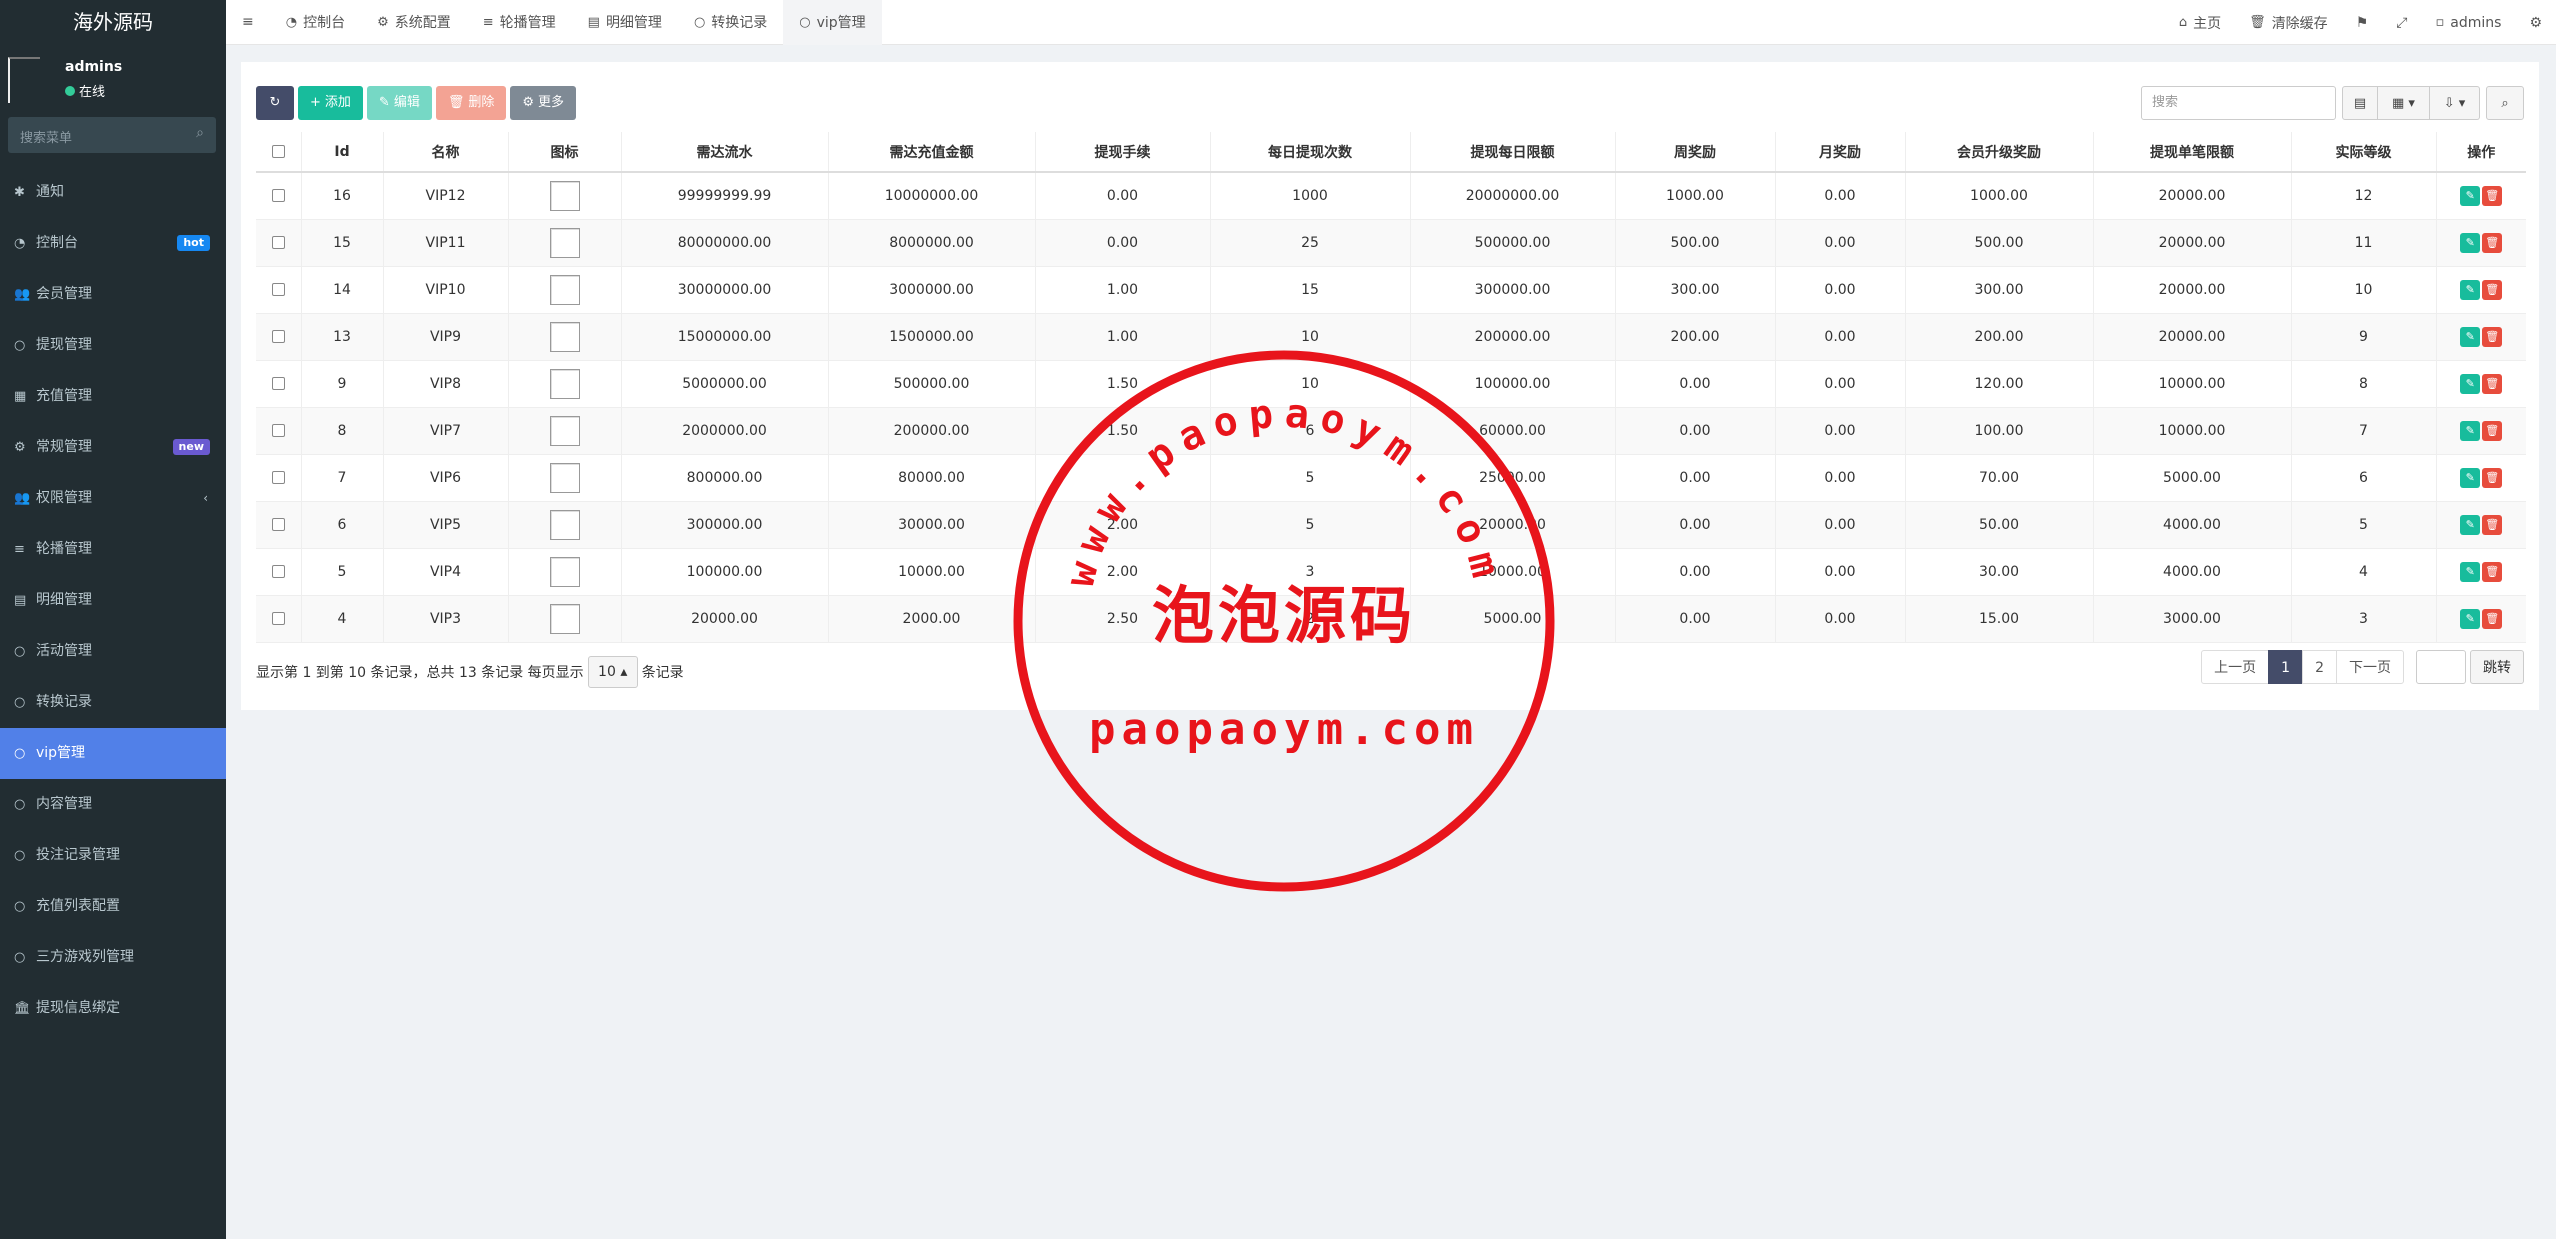 The image size is (2556, 1239). Describe the element at coordinates (2288, 22) in the screenshot. I see `clear-cache-button: 🗑 清除缓存` at that location.